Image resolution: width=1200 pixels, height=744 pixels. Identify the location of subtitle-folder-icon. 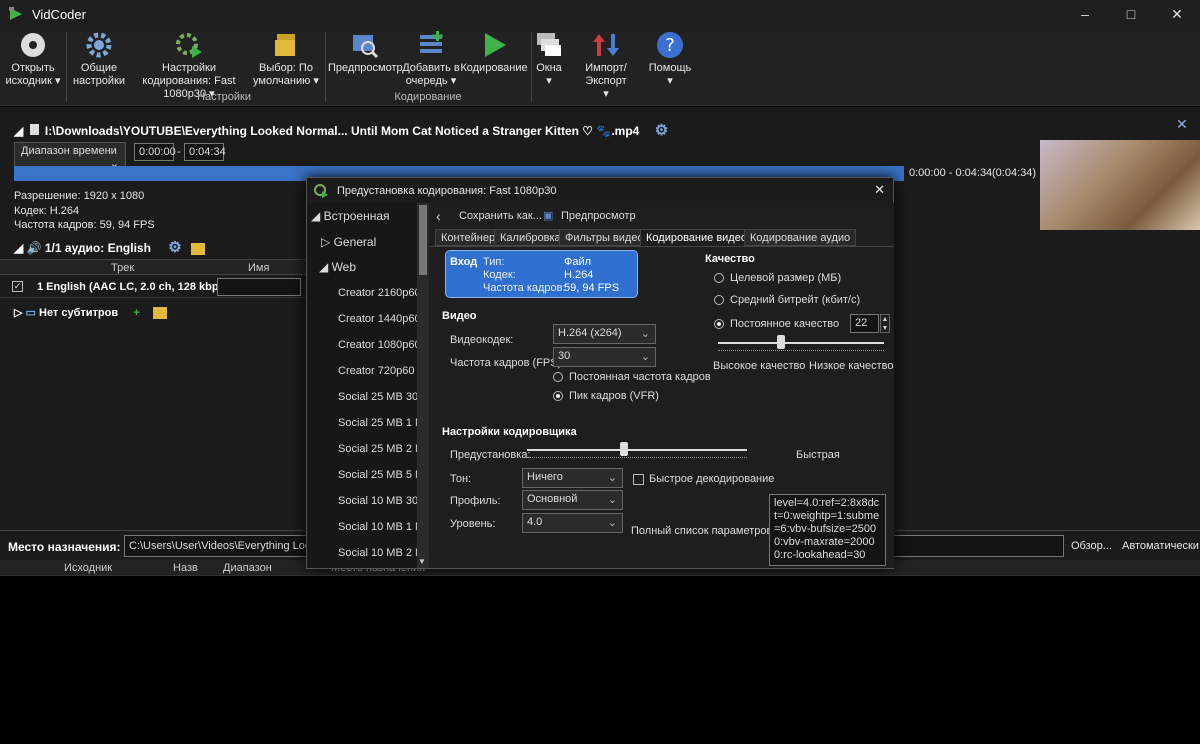
(159, 313).